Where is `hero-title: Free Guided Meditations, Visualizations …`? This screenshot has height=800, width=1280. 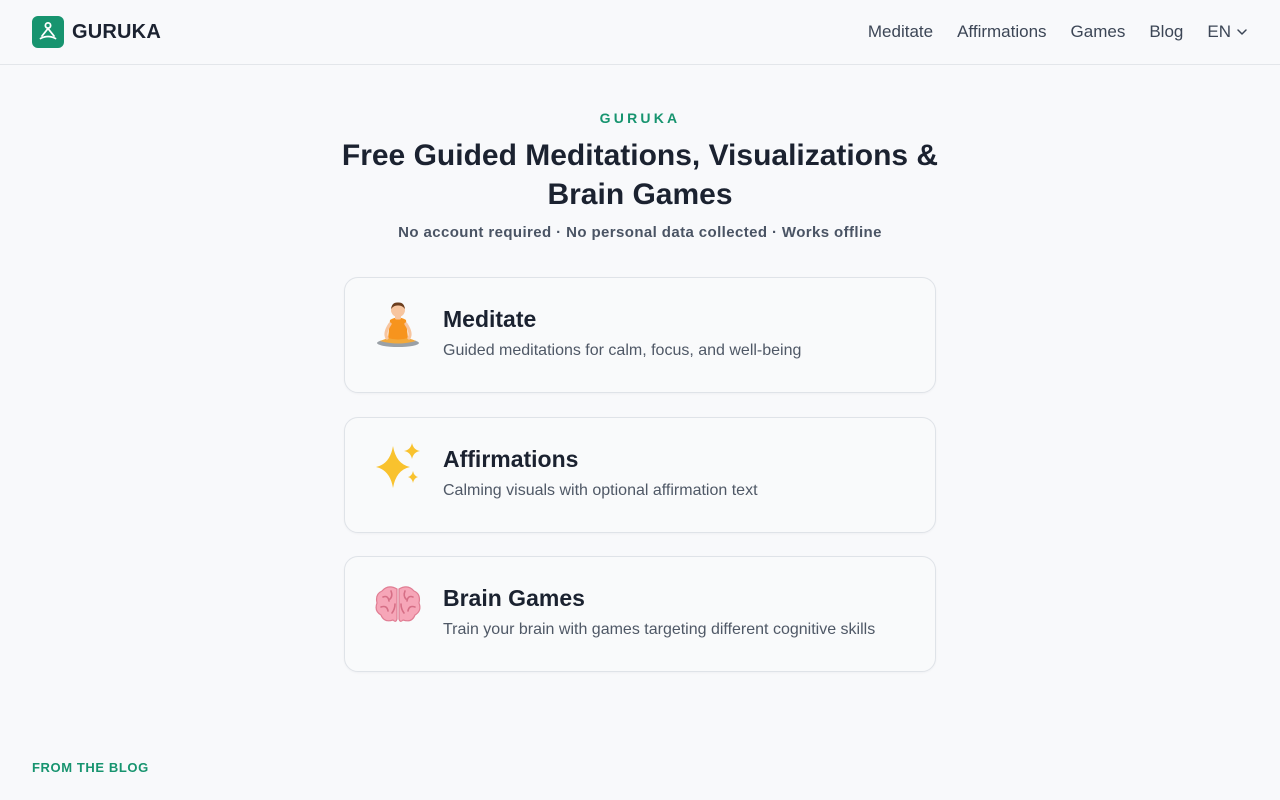
hero-title: Free Guided Meditations, Visualizations … is located at coordinates (640, 175).